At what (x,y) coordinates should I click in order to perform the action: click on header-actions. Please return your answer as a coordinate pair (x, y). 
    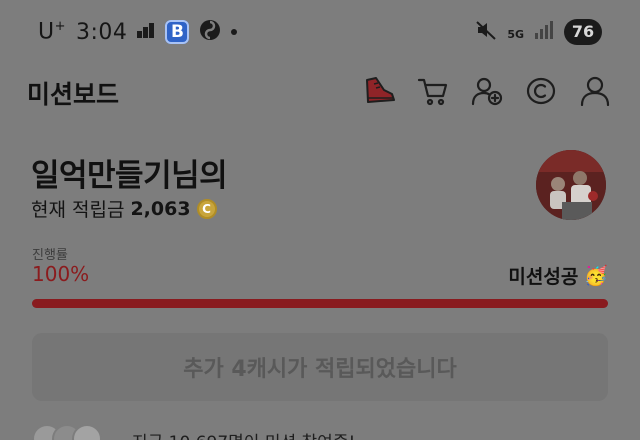
    Looking at the image, I should click on (487, 91).